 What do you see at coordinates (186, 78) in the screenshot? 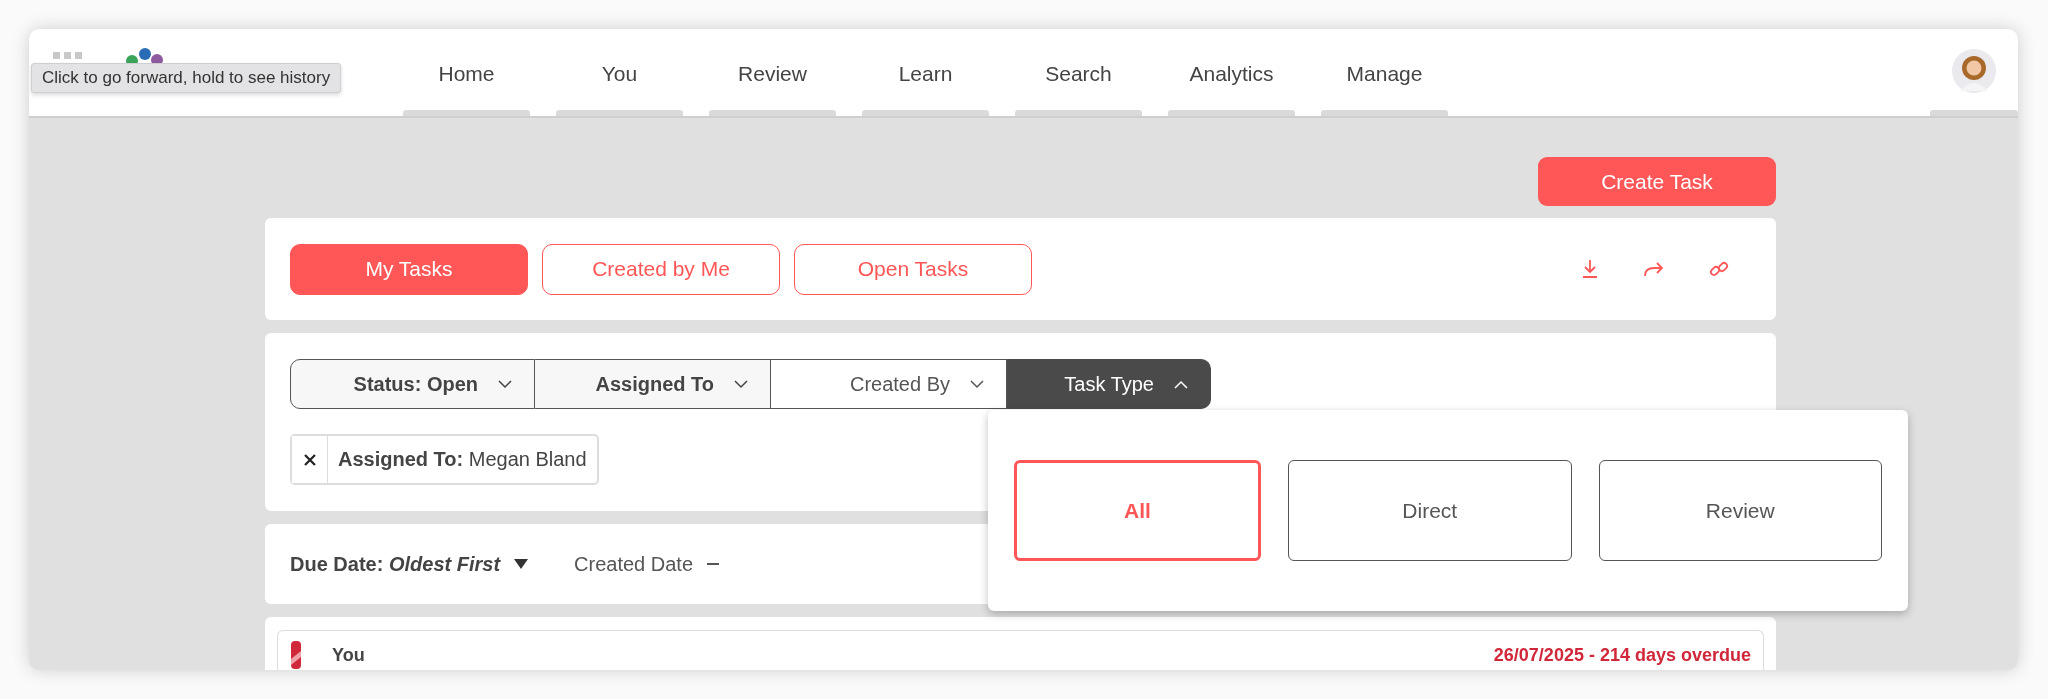
I see `tooltip: Click to go forward, hold to see history` at bounding box center [186, 78].